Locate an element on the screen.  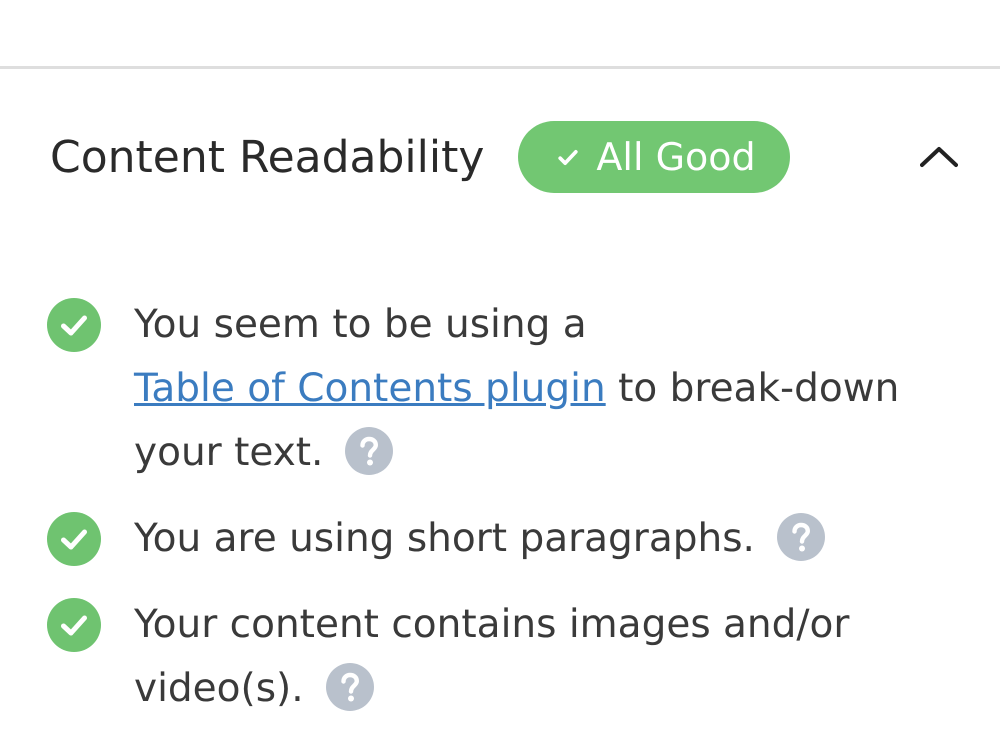
status-label: All Good is located at coordinates (676, 157).